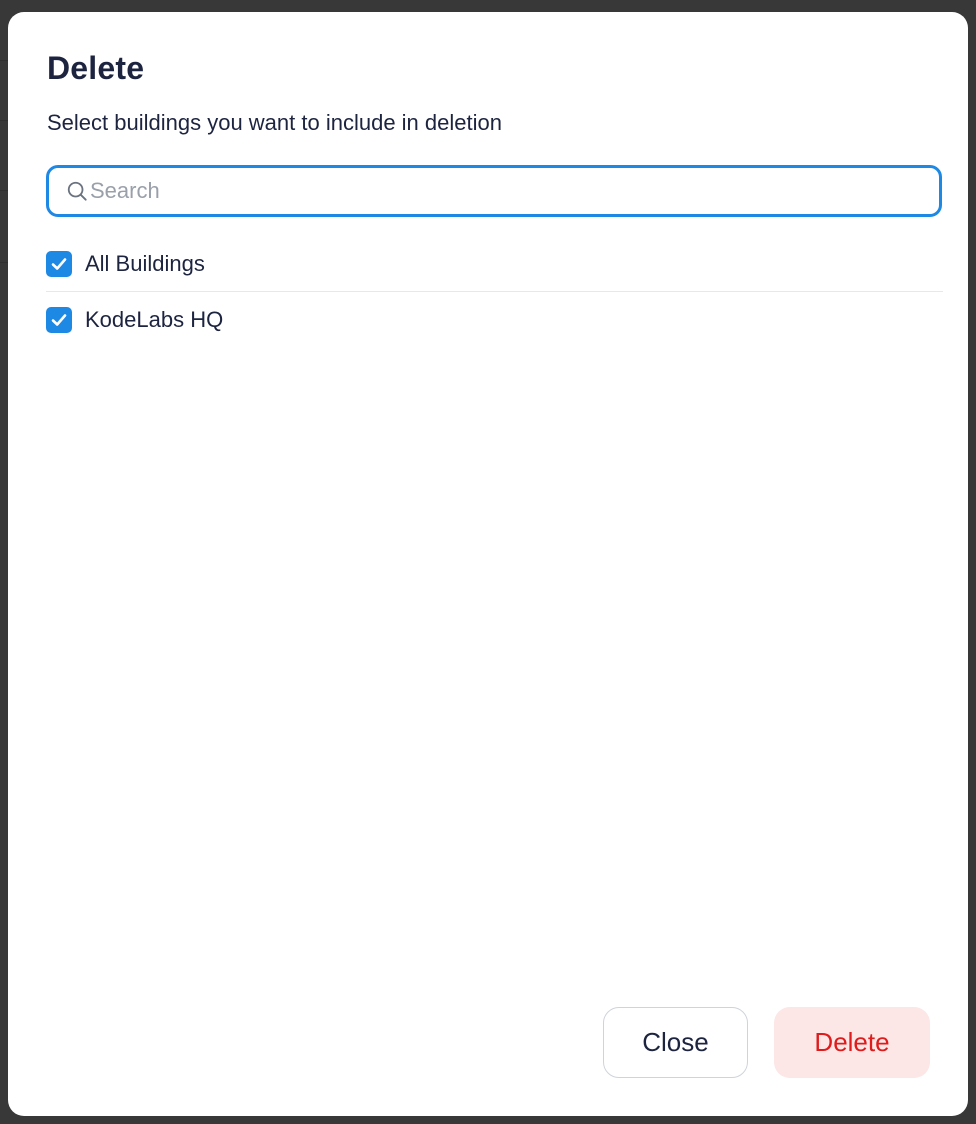  I want to click on close-button: Close, so click(675, 1042).